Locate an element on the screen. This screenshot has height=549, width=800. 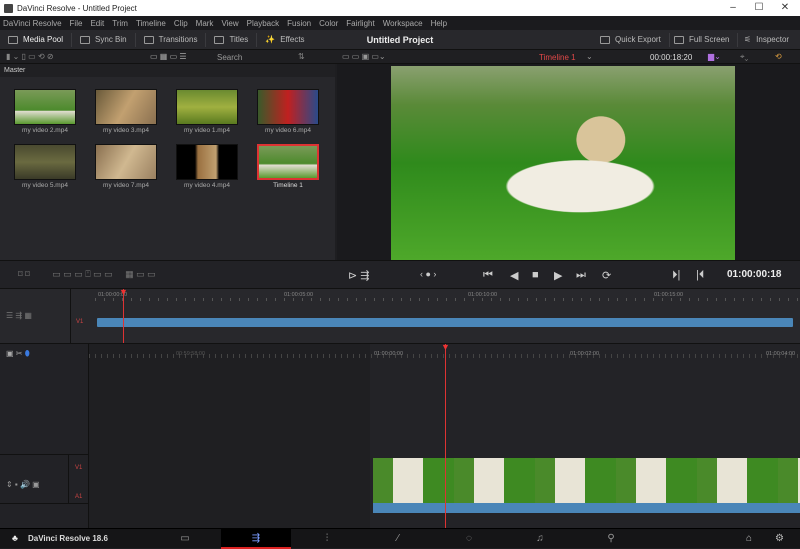
sync-bin-label: Sync Bin is located at coordinates (111, 39).